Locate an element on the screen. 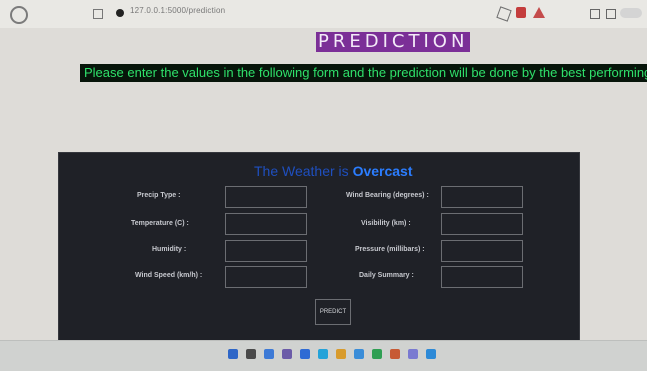 The image size is (647, 371). vscode-icon is located at coordinates (431, 354).